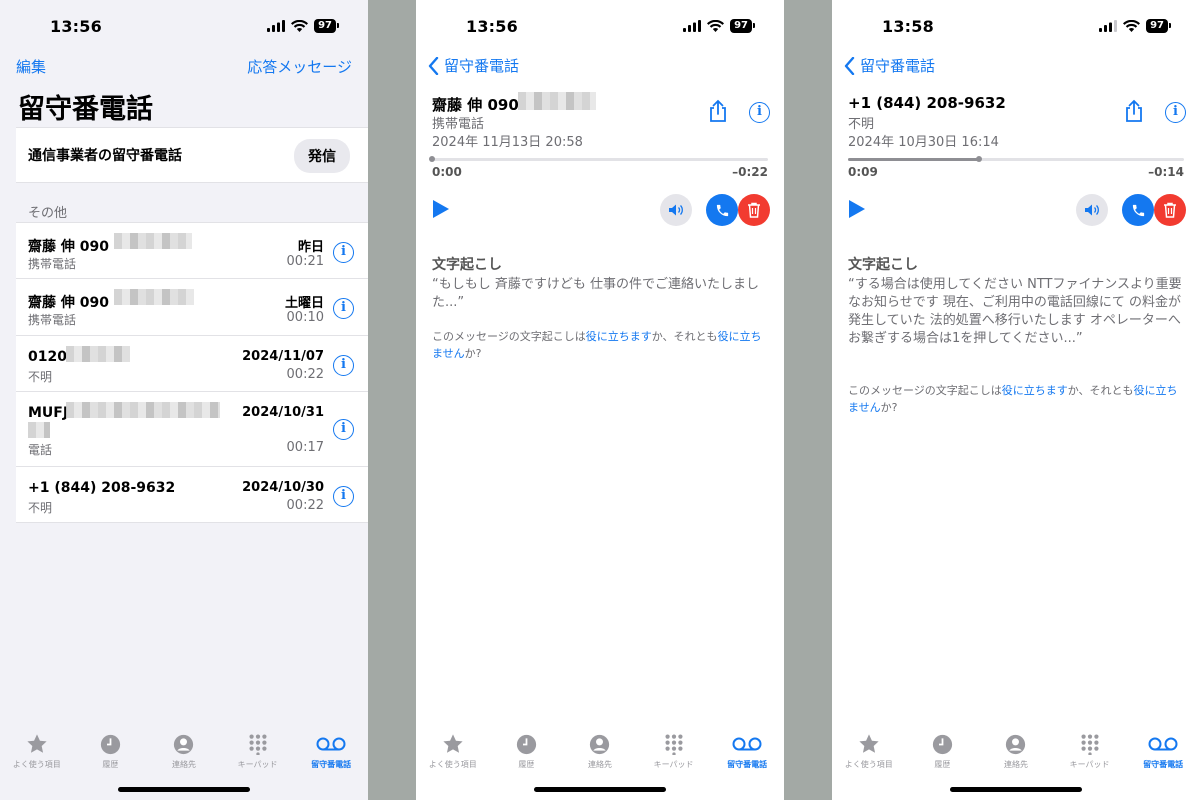 The height and width of the screenshot is (800, 1200). Describe the element at coordinates (192, 428) in the screenshot. I see `list-item: MUFJ 電話 2024/10/31 00:17 i` at that location.